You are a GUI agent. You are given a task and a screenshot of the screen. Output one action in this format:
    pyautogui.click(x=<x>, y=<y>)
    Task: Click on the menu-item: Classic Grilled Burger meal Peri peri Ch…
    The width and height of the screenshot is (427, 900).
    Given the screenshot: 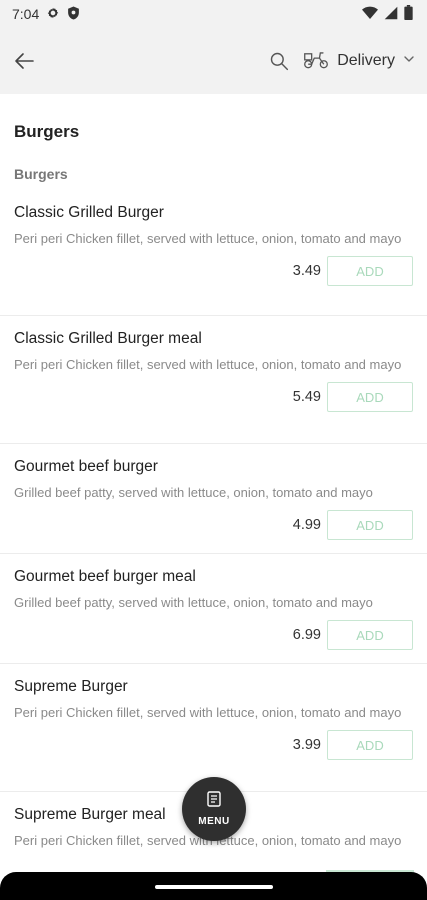 What is the action you would take?
    pyautogui.click(x=213, y=380)
    